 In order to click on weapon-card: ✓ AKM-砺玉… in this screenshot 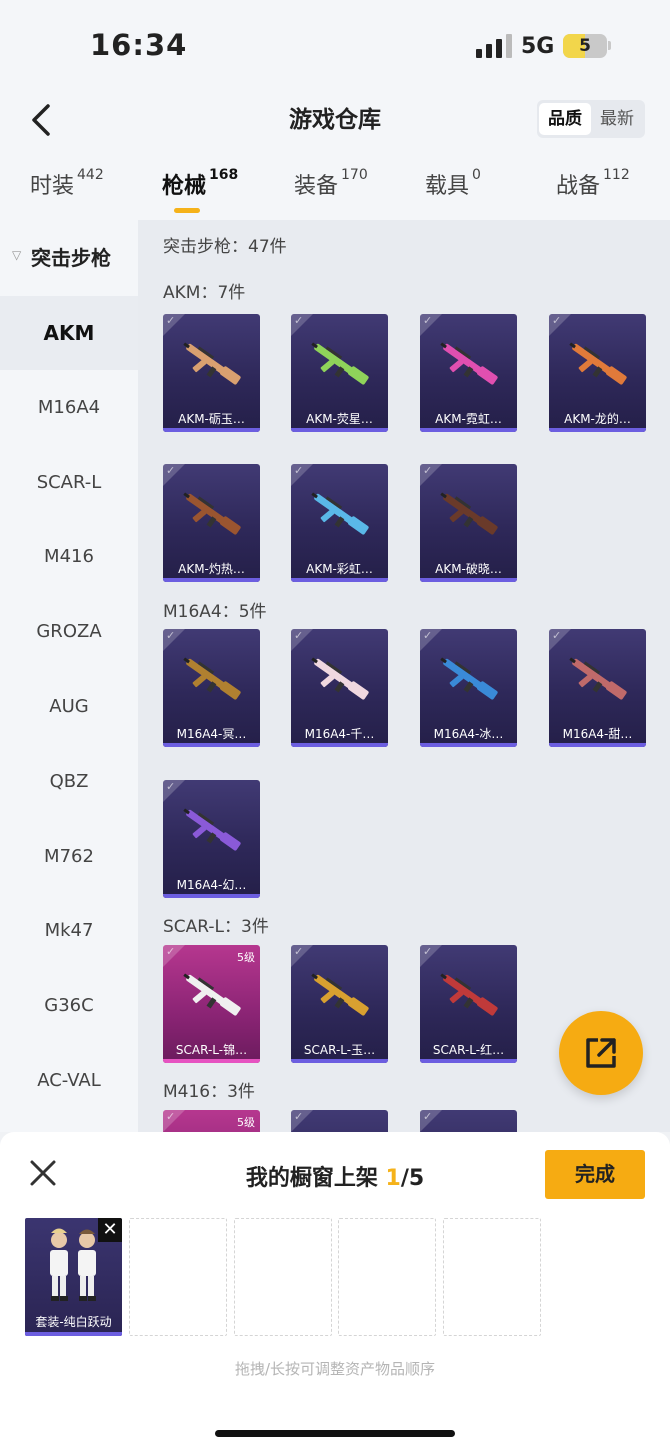, I will do `click(211, 373)`.